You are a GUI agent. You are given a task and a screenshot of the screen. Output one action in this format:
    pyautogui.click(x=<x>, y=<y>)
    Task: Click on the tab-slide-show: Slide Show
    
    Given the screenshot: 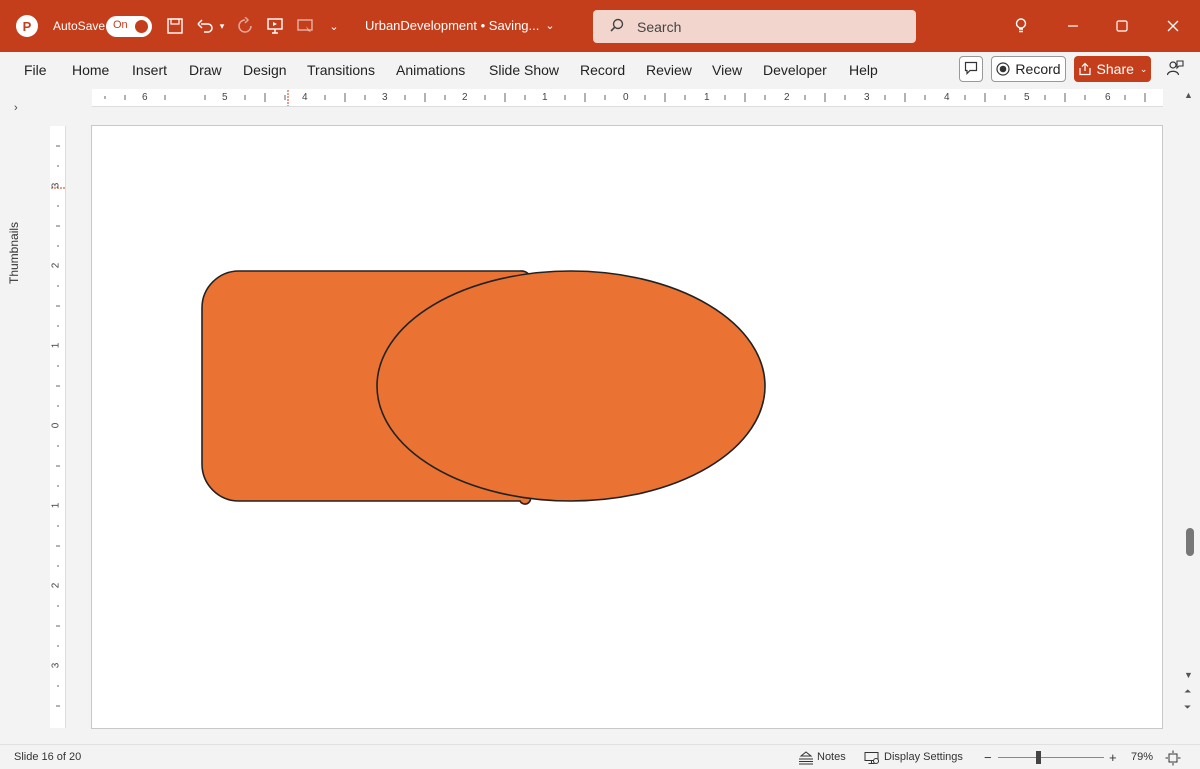 What is the action you would take?
    pyautogui.click(x=524, y=70)
    